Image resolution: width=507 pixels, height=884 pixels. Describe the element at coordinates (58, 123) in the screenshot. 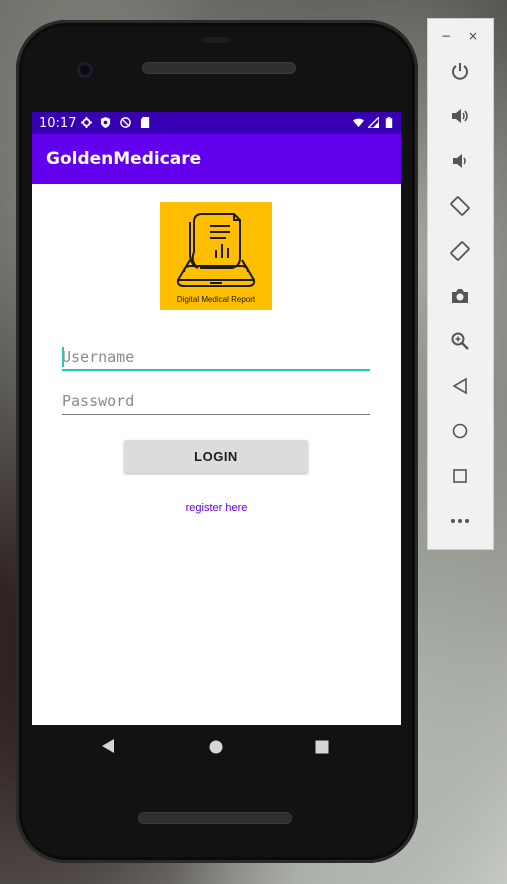

I see `status-time: 10:17` at that location.